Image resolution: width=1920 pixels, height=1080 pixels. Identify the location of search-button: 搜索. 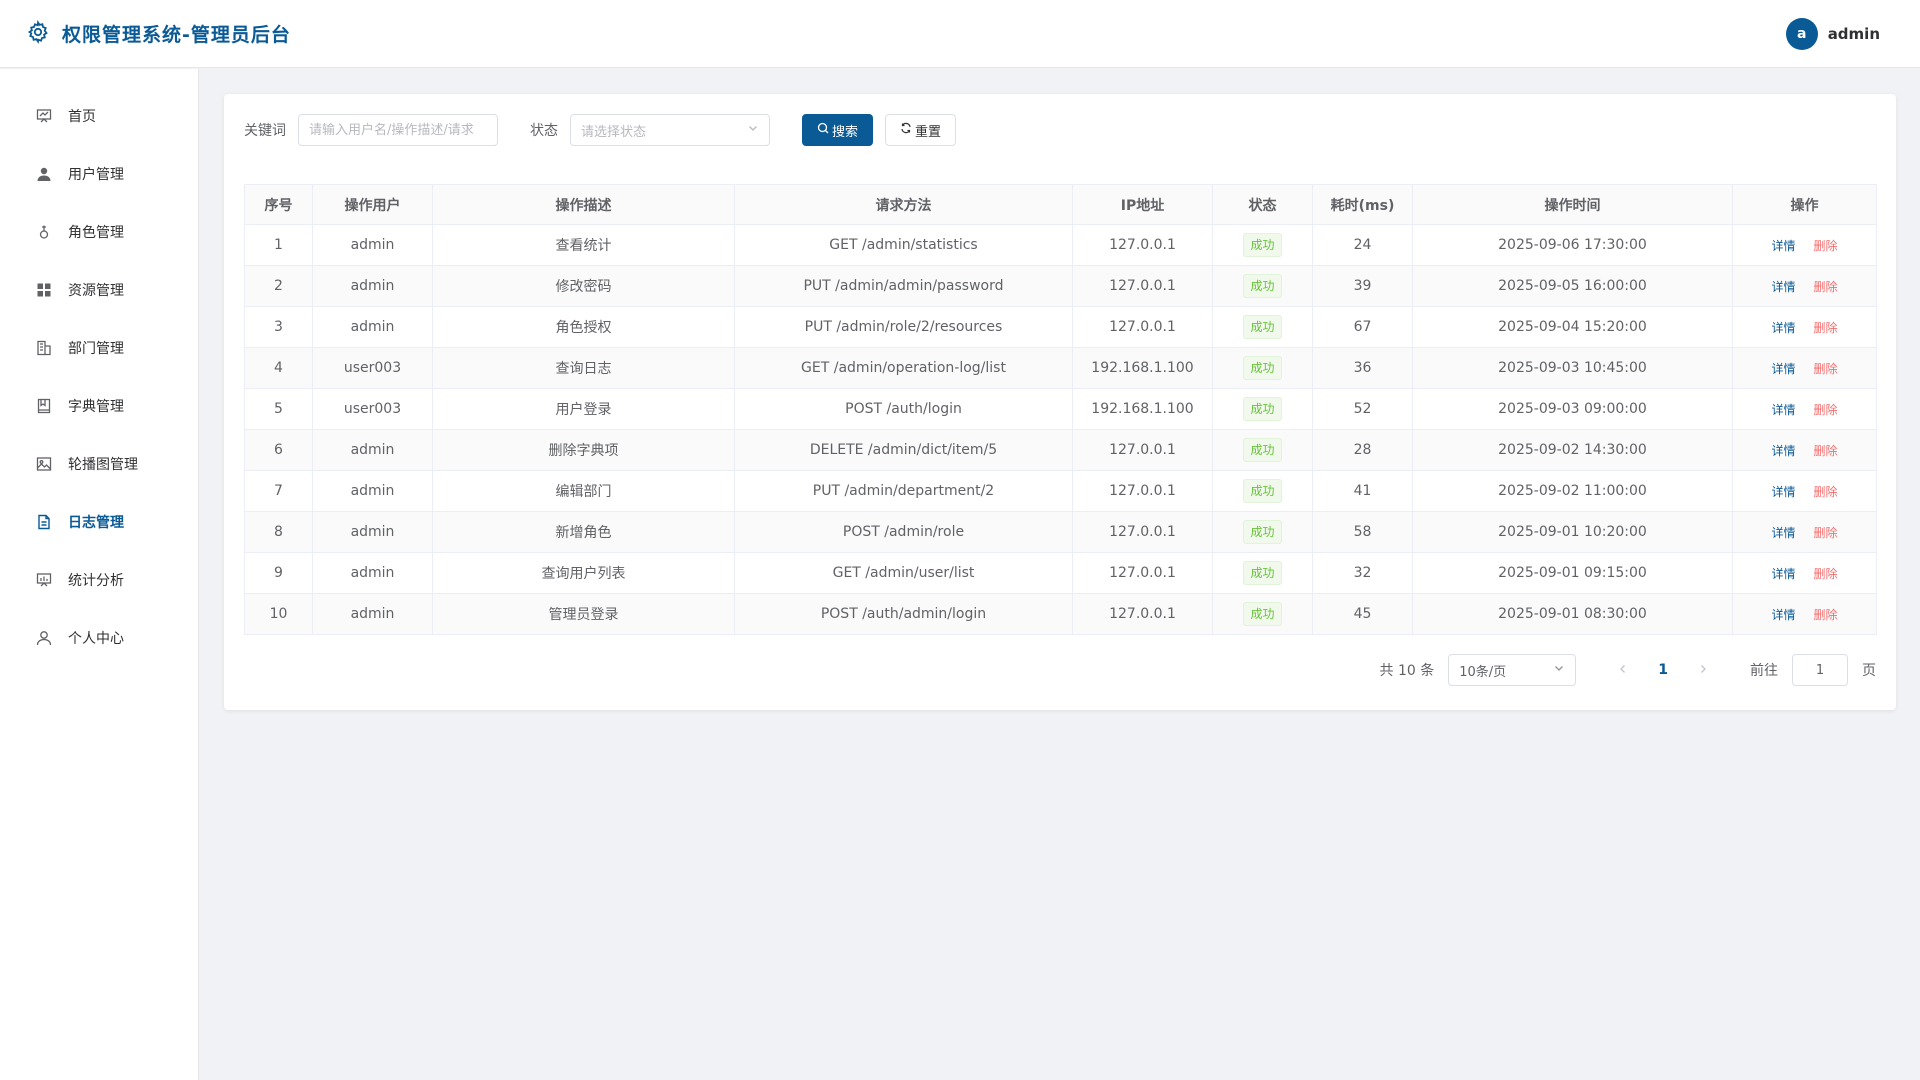
(838, 130).